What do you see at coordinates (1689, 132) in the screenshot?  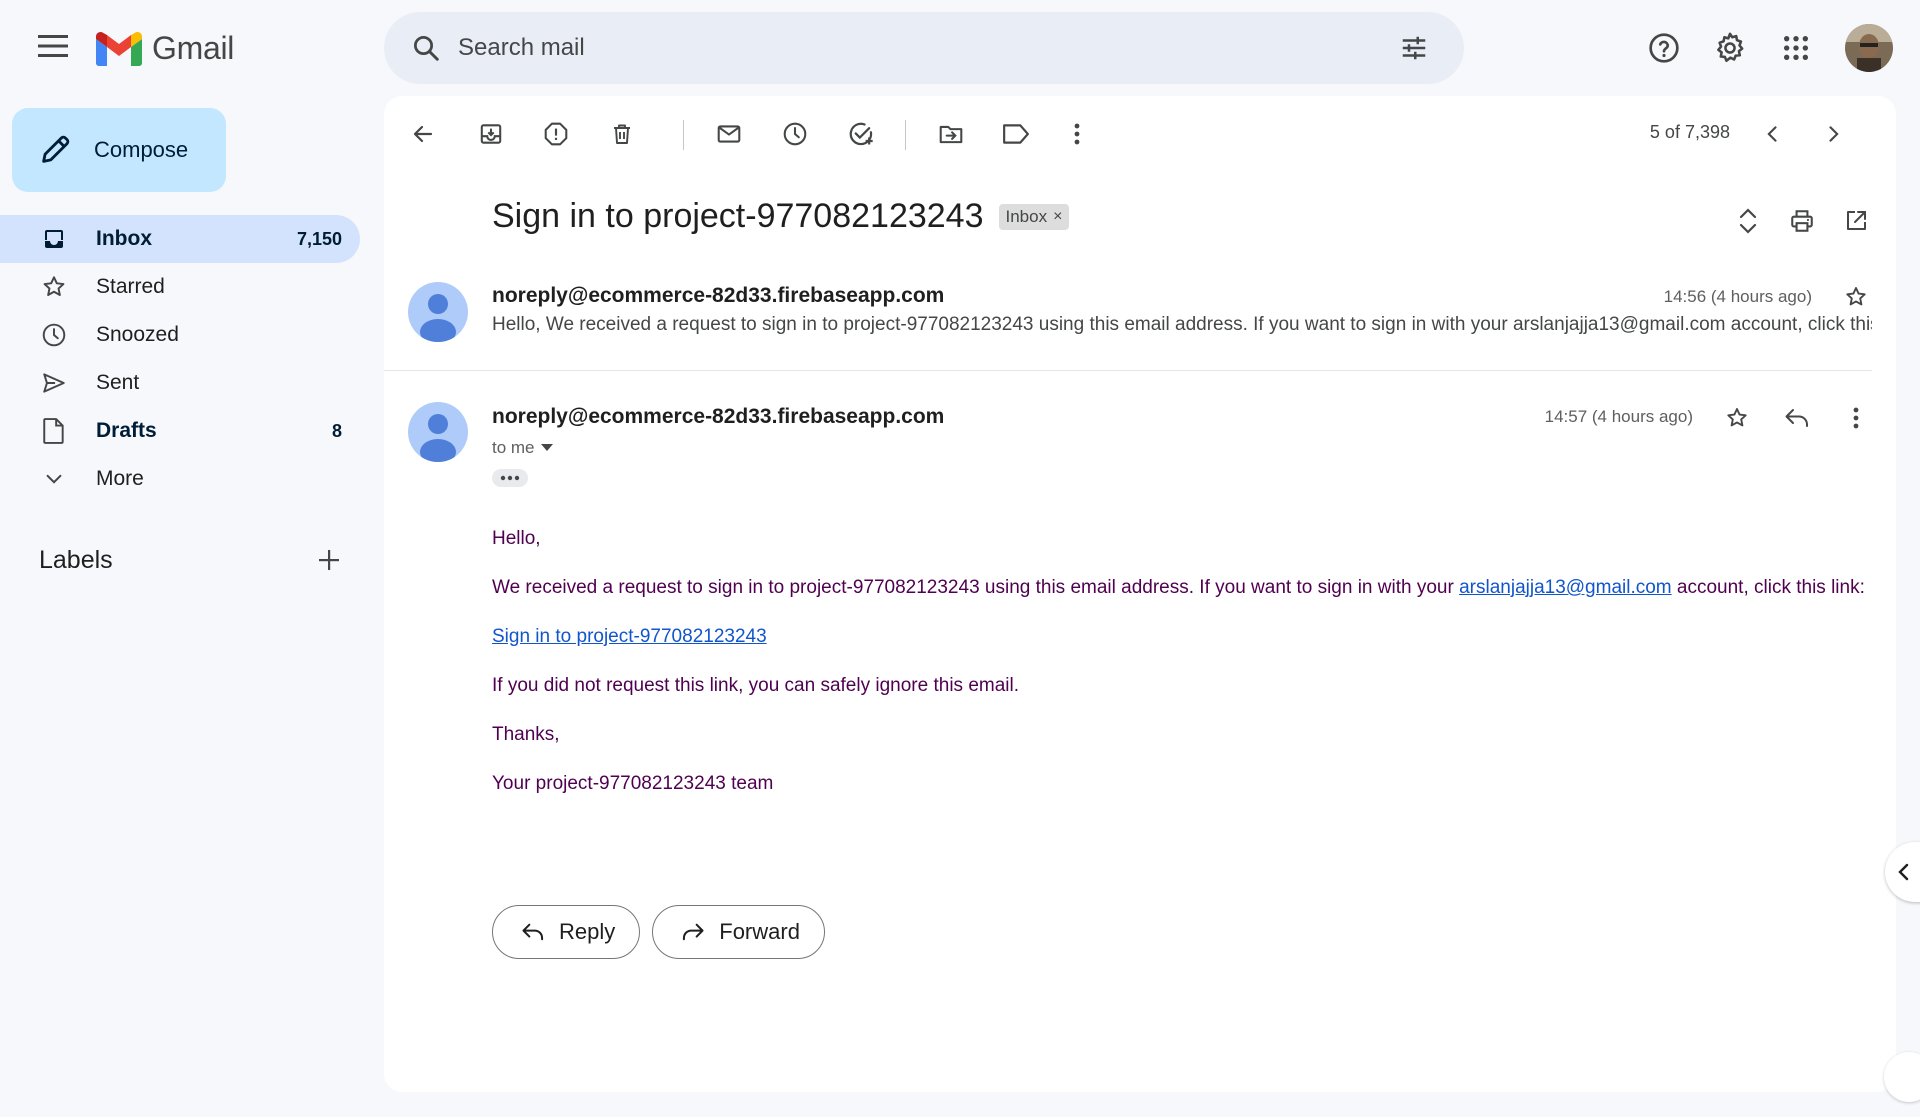 I see `message-pager: 5 of 7,398` at bounding box center [1689, 132].